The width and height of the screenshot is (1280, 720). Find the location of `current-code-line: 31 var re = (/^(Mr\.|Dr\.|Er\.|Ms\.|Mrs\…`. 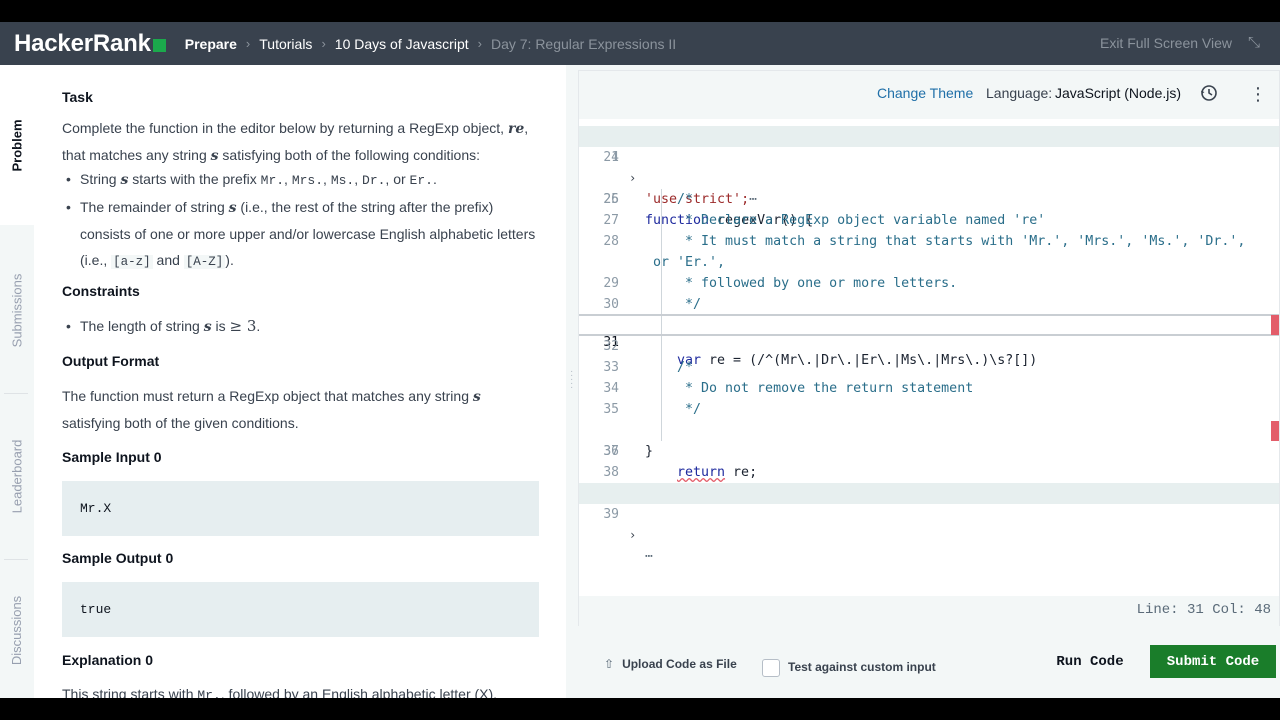

current-code-line: 31 var re = (/^(Mr\.|Dr\.|Er\.|Ms\.|Mrs\… is located at coordinates (929, 341).